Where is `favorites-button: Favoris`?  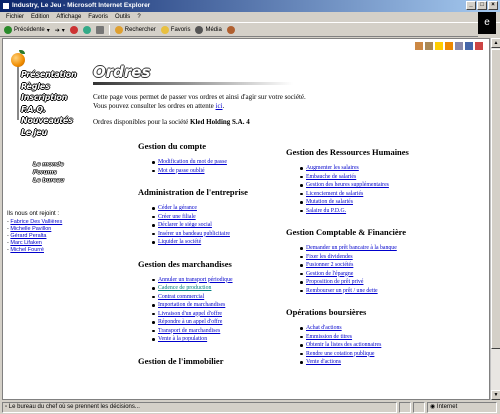 favorites-button: Favoris is located at coordinates (175, 30).